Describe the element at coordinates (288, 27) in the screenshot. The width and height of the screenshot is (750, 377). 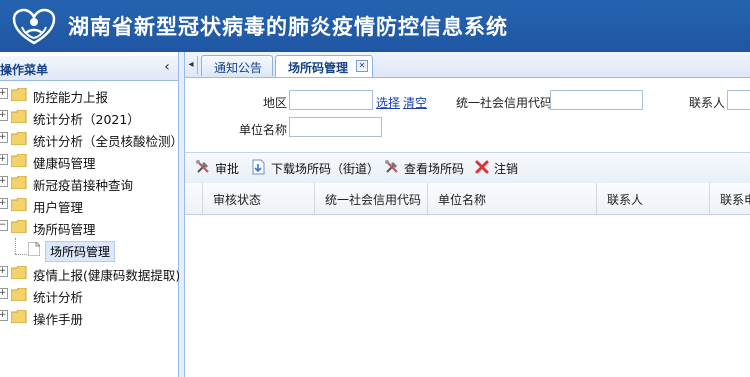
I see `app-title: 湖南省新型冠状病毒的肺炎疫情防控信息系统` at that location.